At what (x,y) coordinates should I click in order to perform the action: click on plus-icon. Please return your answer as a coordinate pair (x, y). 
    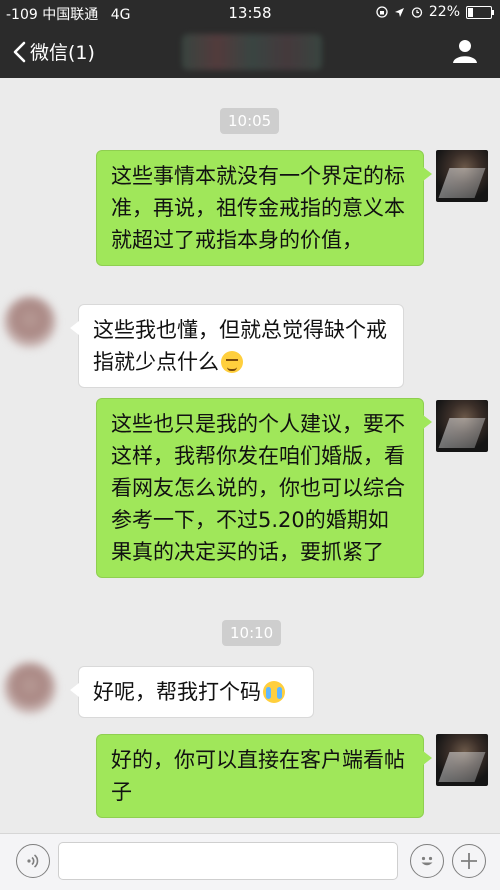
    Looking at the image, I should click on (469, 861).